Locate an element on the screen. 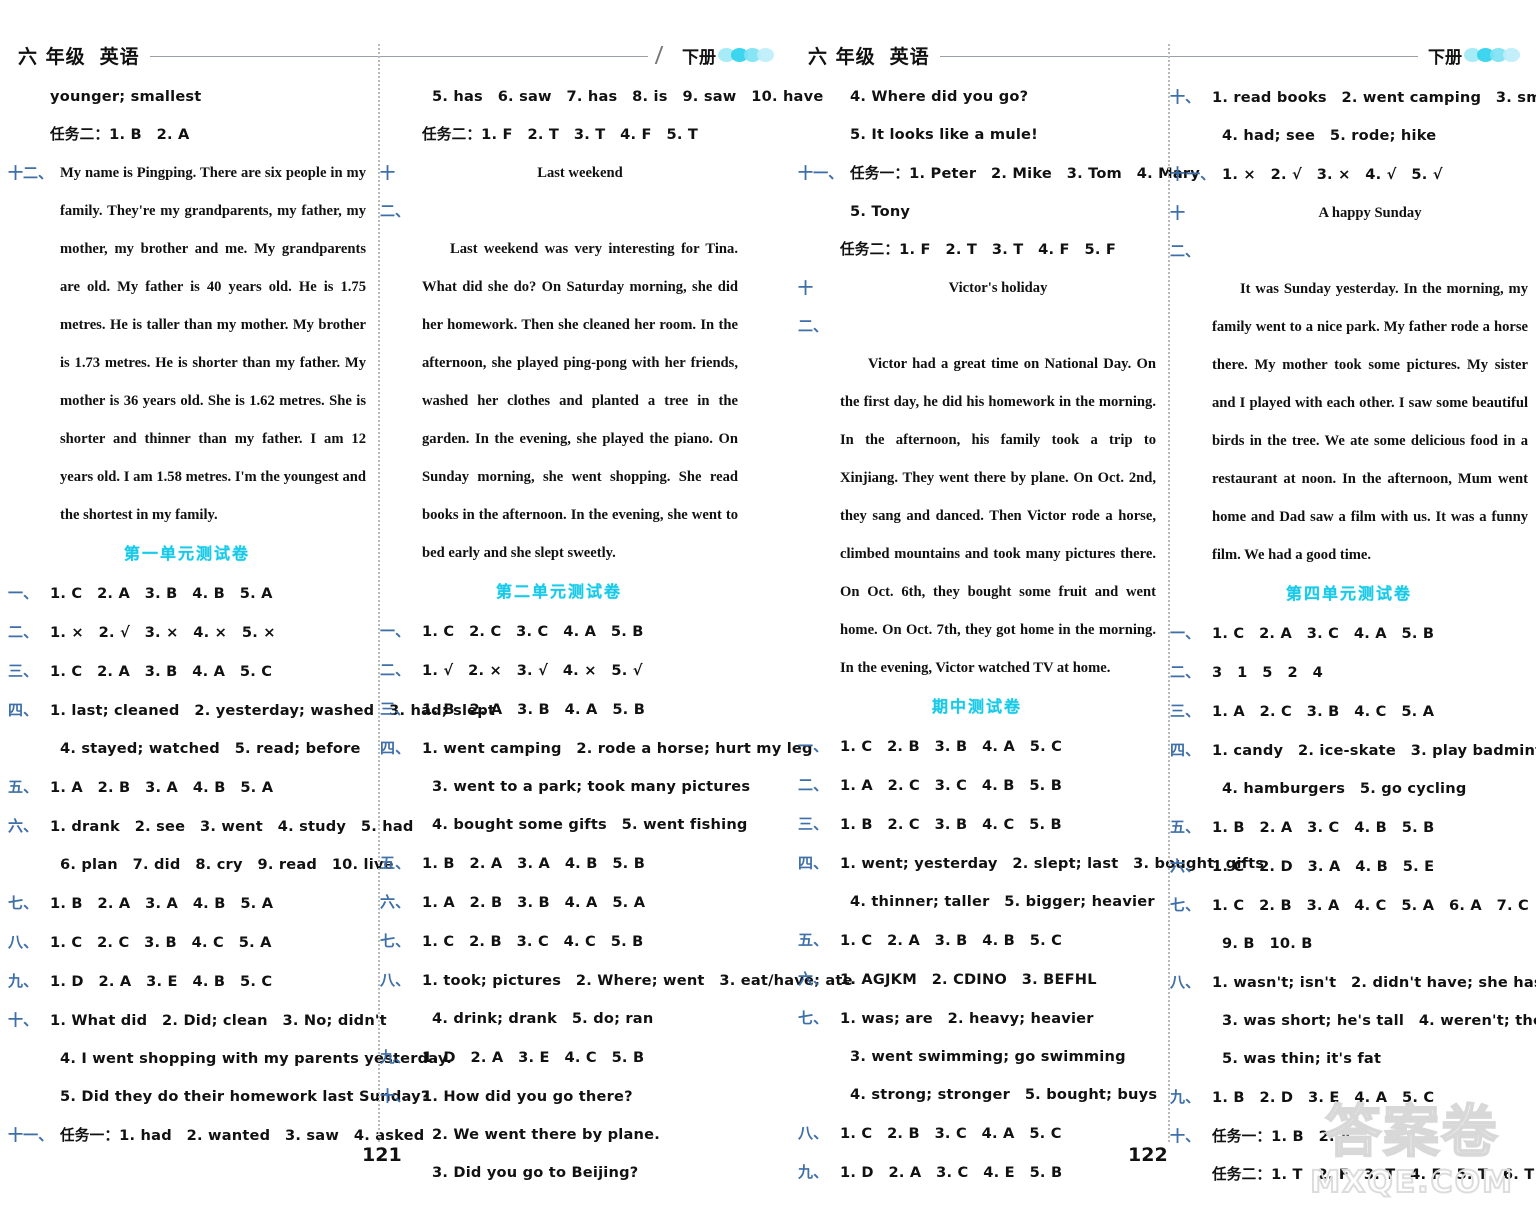 This screenshot has width=1536, height=1218. header-volume: 下册 is located at coordinates (699, 57).